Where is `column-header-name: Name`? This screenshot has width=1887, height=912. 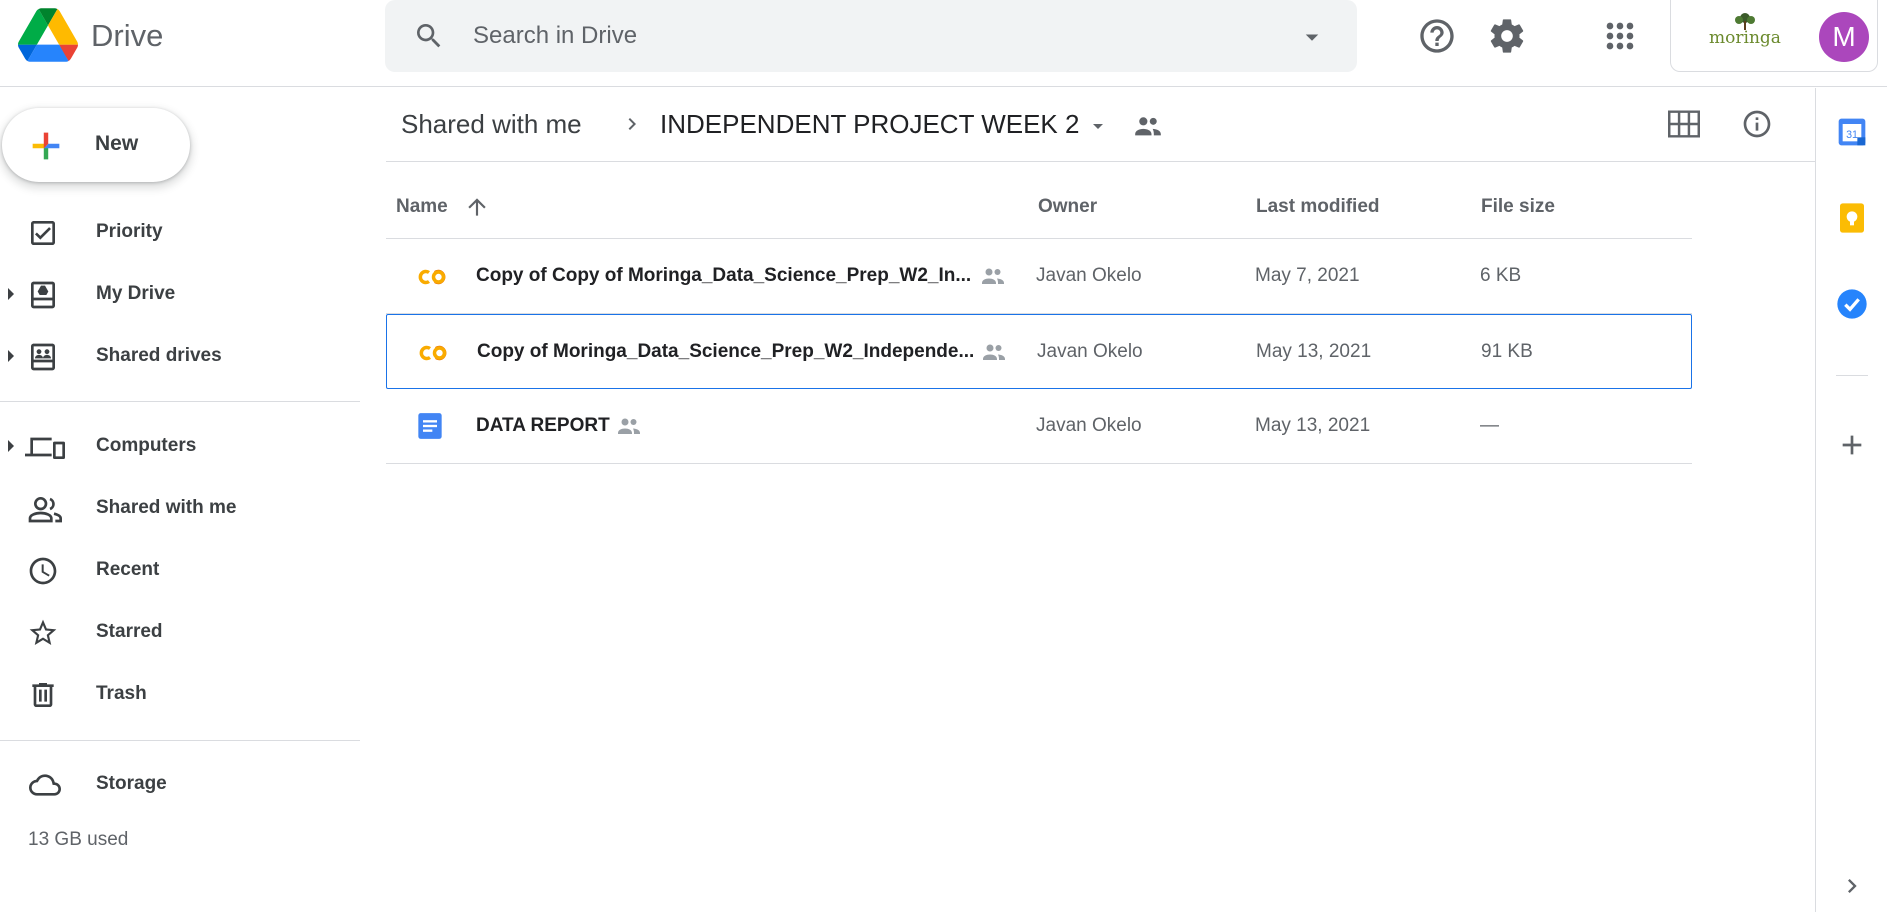 column-header-name: Name is located at coordinates (422, 207).